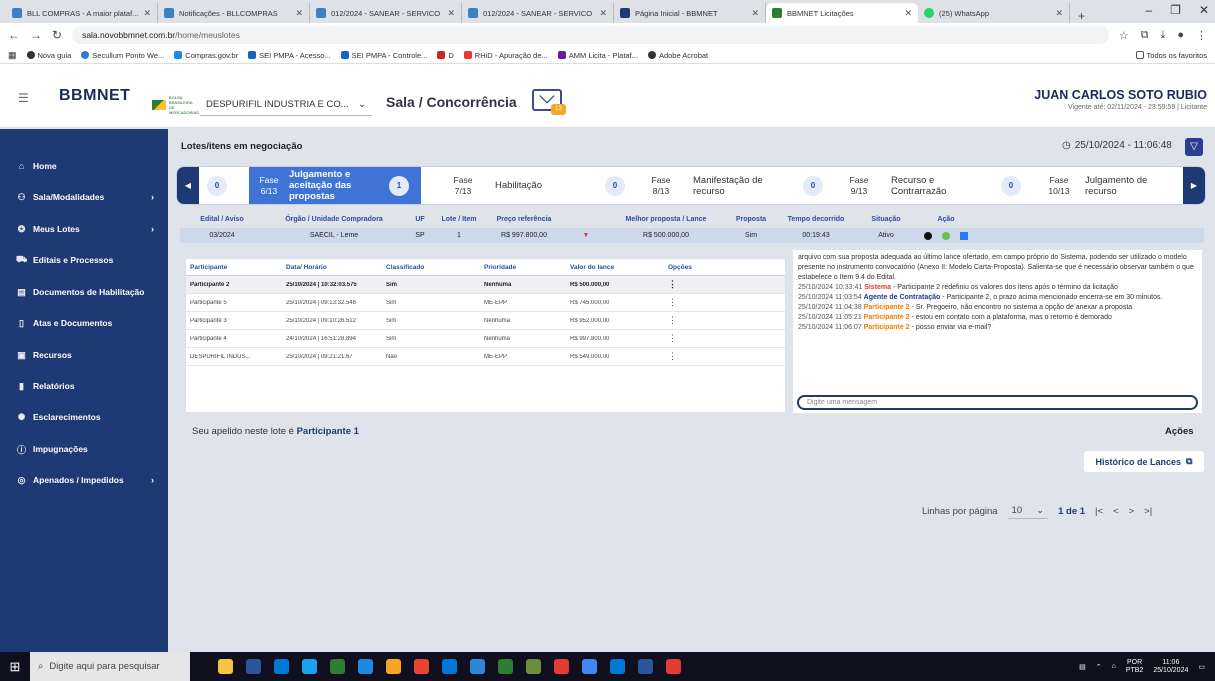  Describe the element at coordinates (84, 229) in the screenshot. I see `sidebar-item-meus-lotes: ❂ Meus Lotes ›` at that location.